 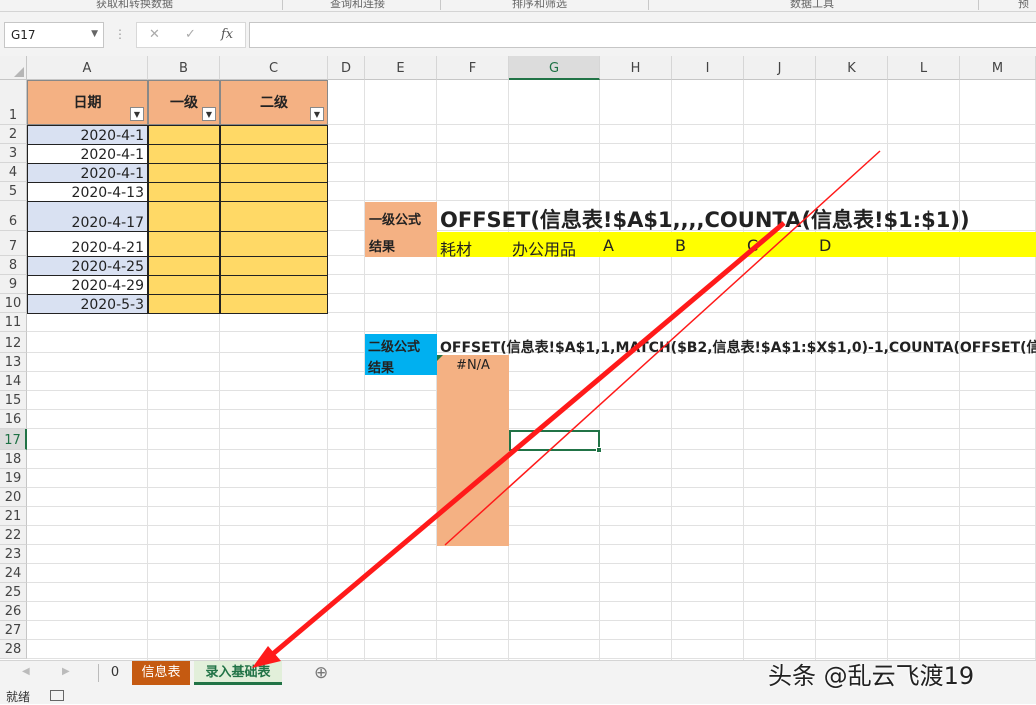 I want to click on header-label: 日期, so click(x=87, y=103).